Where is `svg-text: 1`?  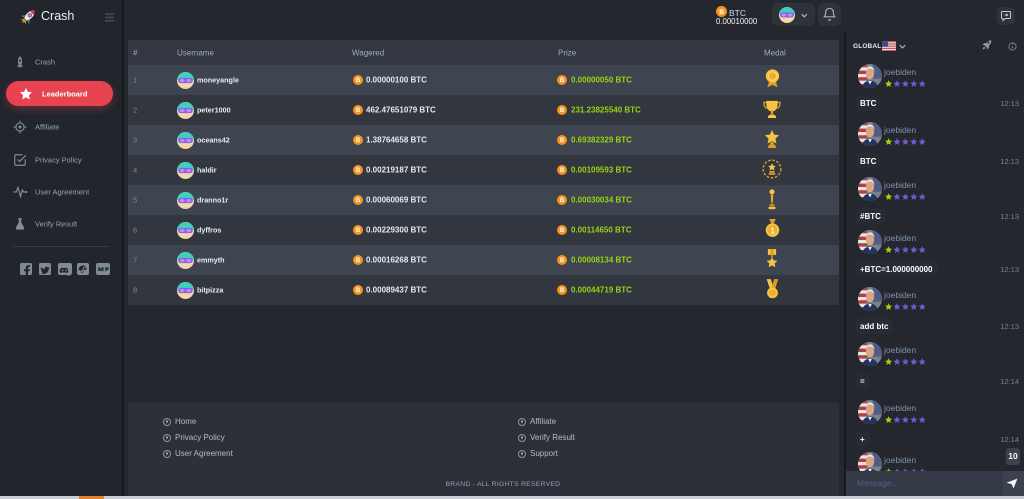 svg-text: 1 is located at coordinates (772, 230).